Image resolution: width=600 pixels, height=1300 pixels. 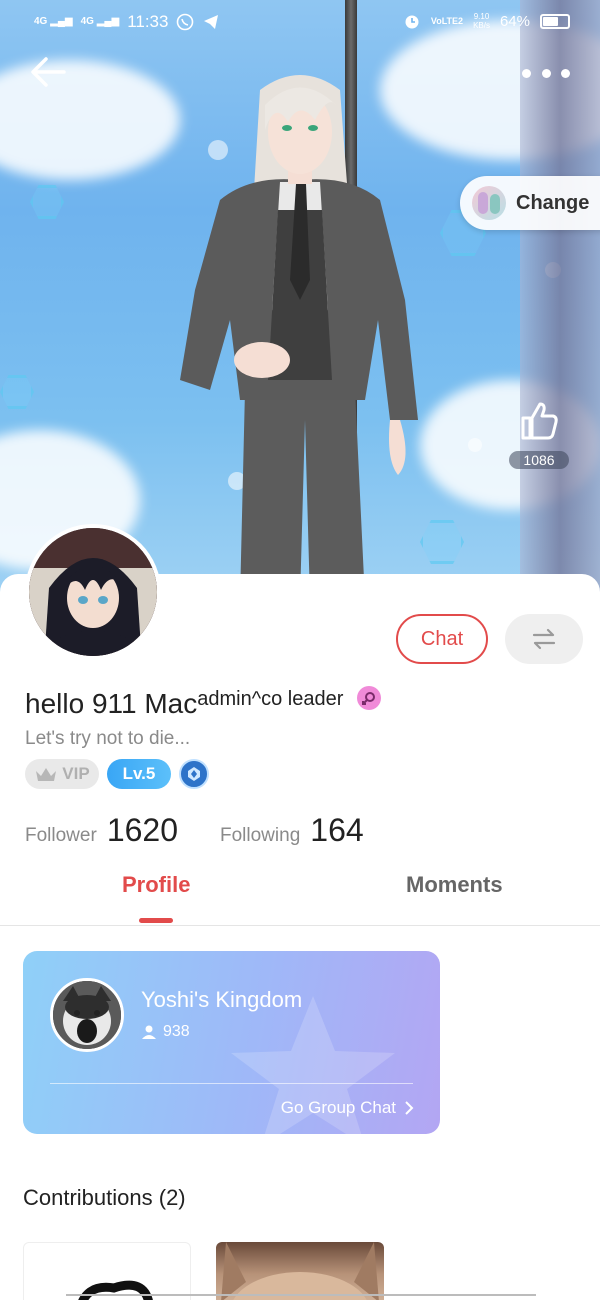 What do you see at coordinates (49, 73) in the screenshot?
I see `back-arrow-icon` at bounding box center [49, 73].